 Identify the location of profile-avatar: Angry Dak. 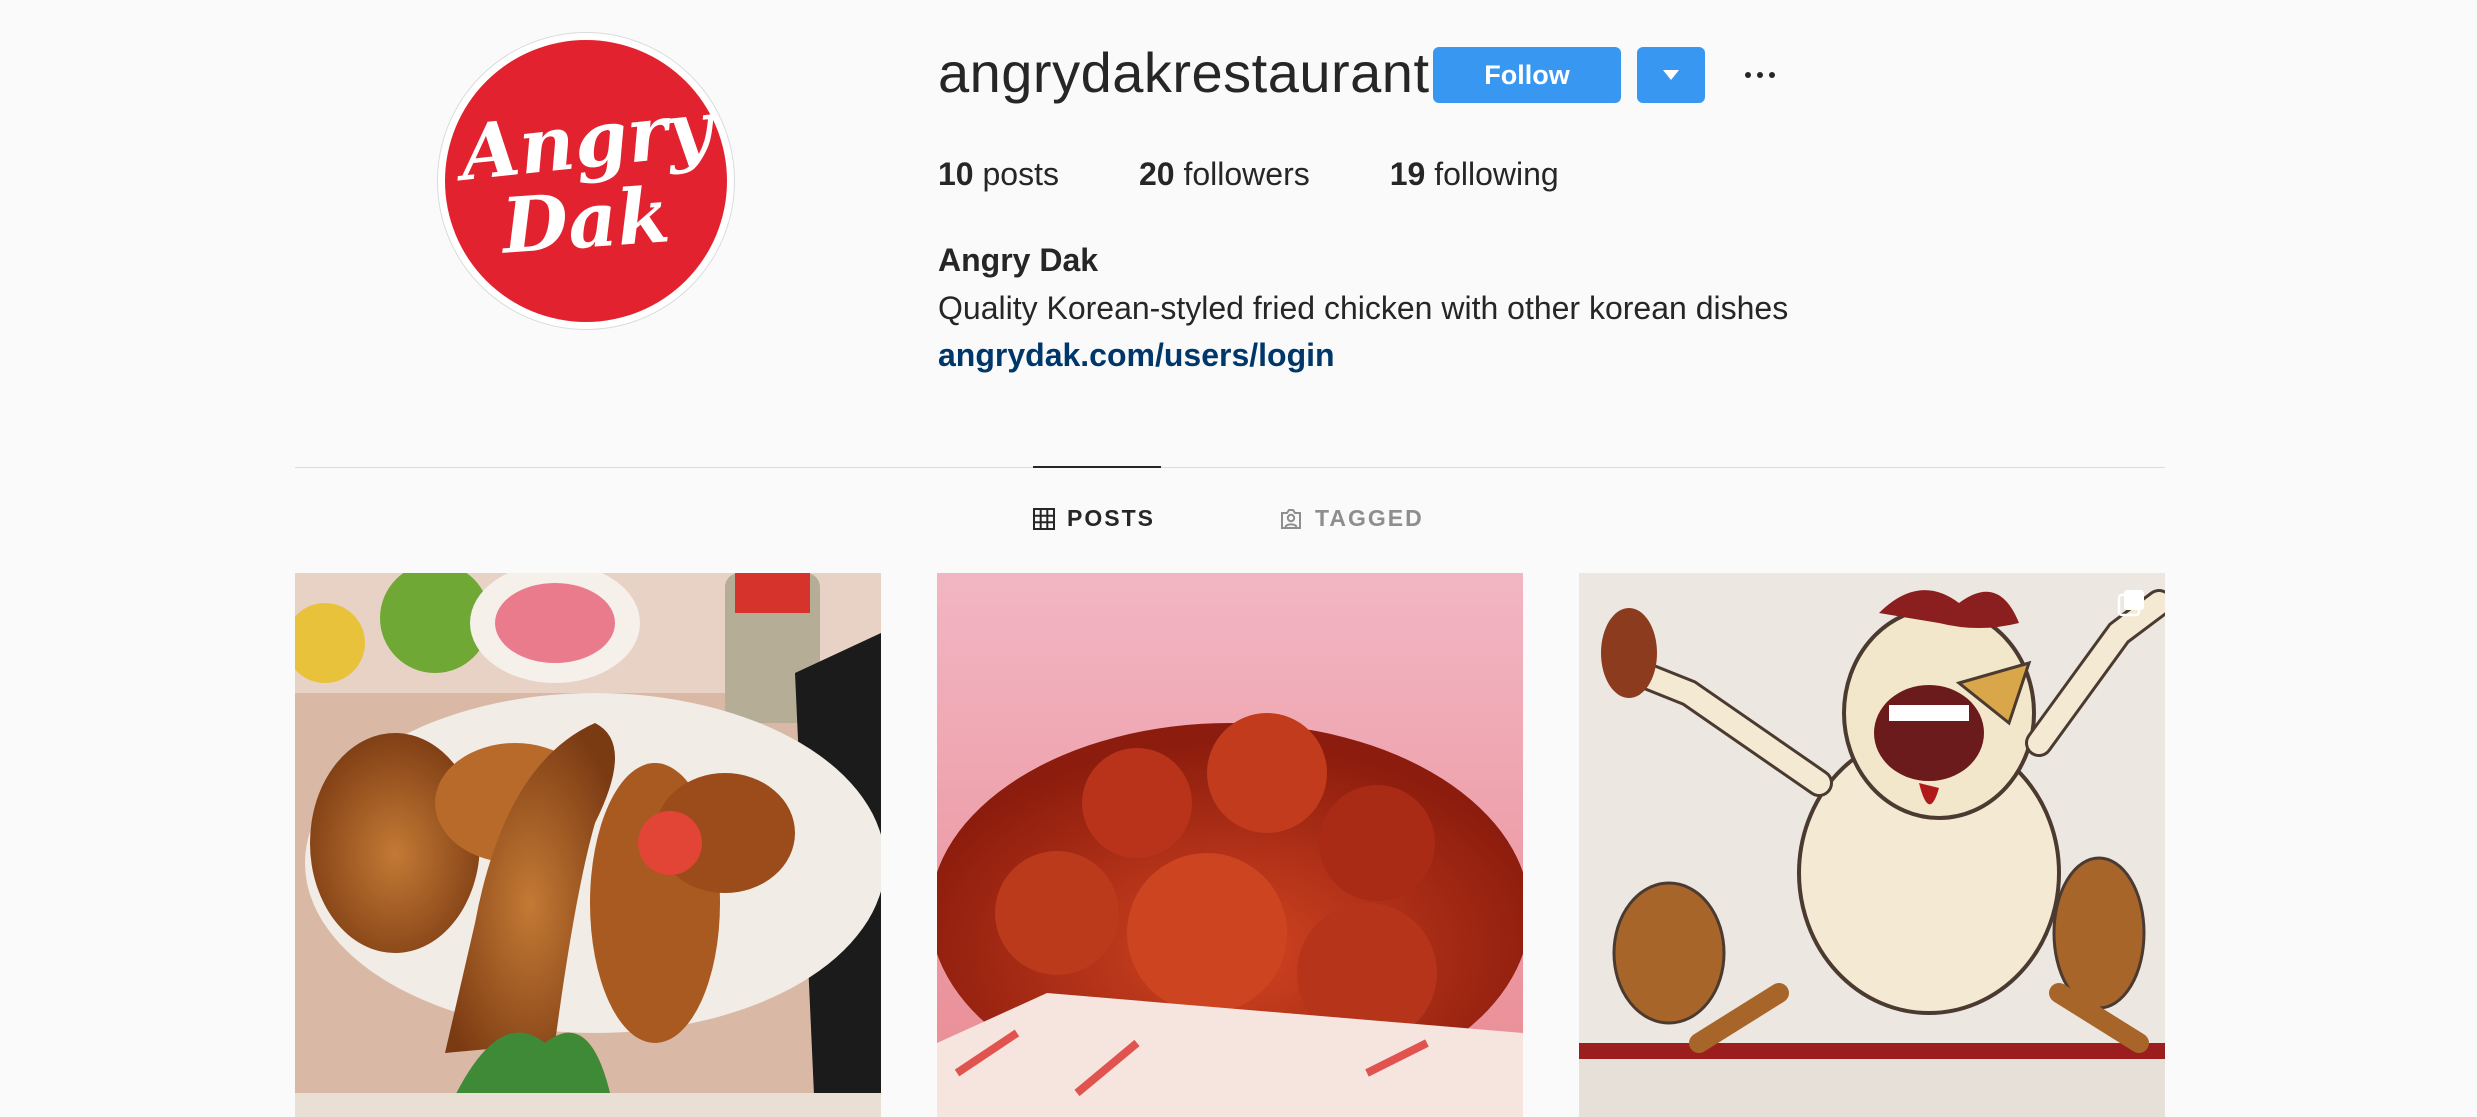
(586, 181).